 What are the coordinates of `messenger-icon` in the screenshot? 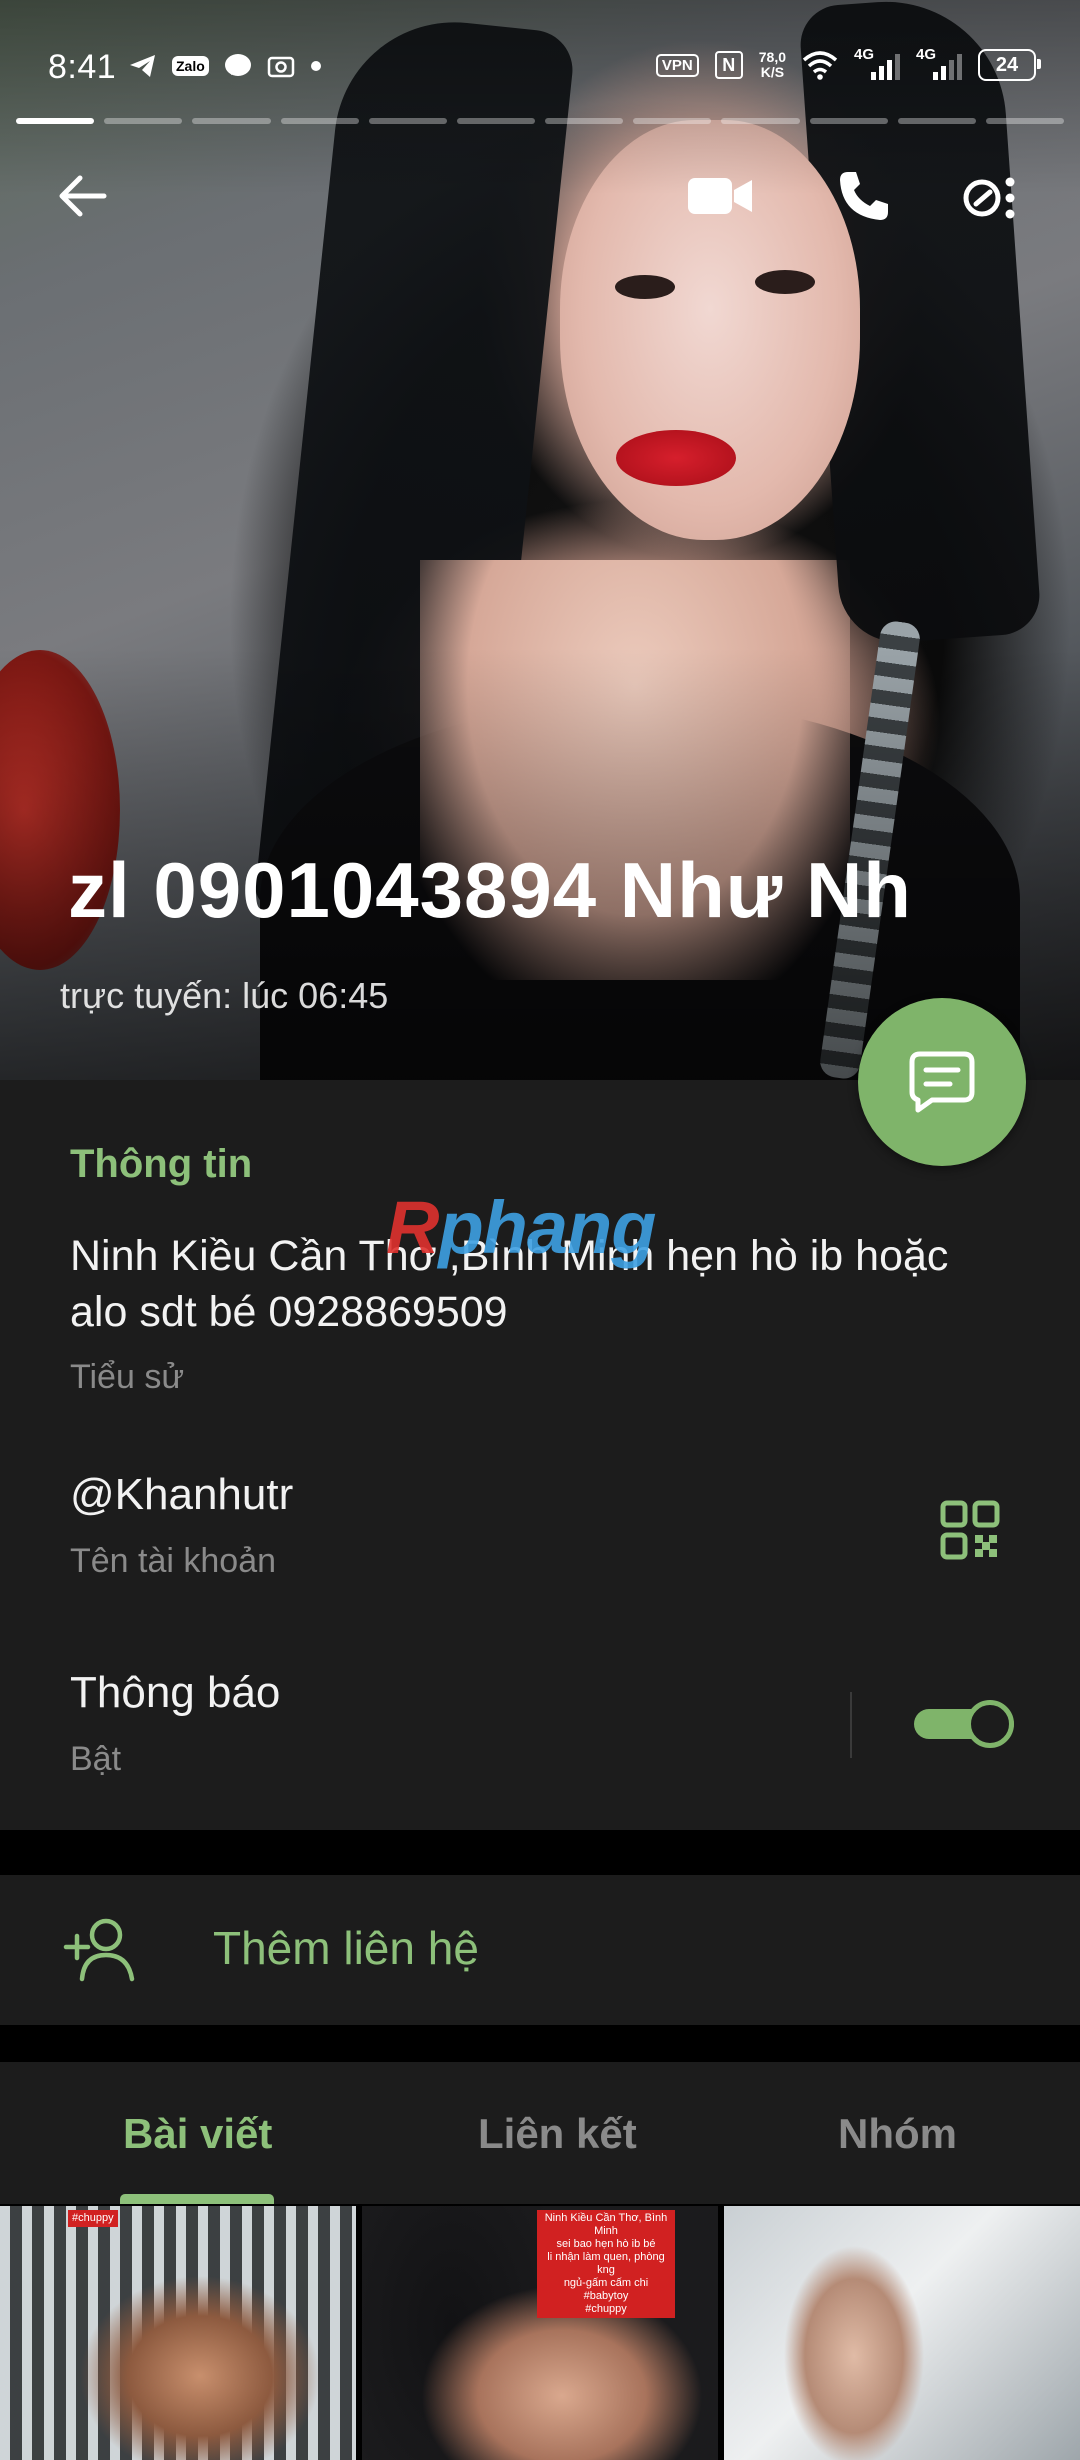 It's located at (238, 66).